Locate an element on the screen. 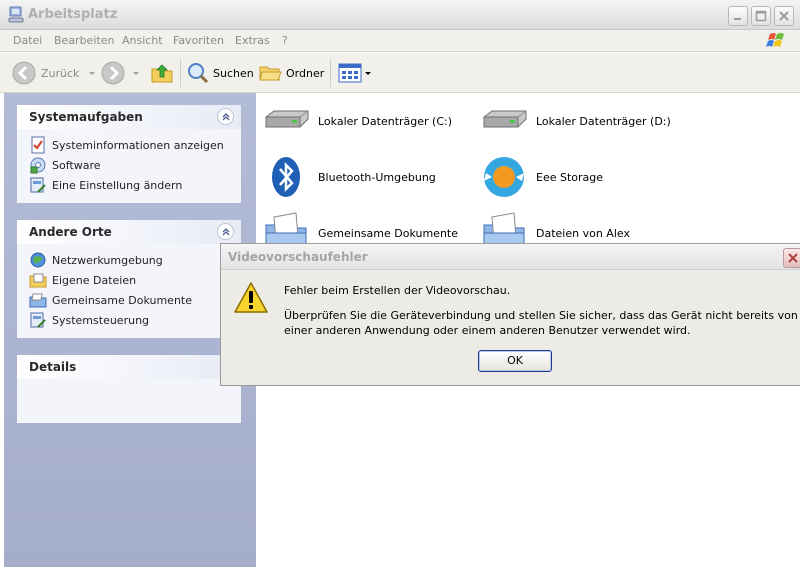 Image resolution: width=800 pixels, height=570 pixels. ok-button: OK is located at coordinates (515, 361).